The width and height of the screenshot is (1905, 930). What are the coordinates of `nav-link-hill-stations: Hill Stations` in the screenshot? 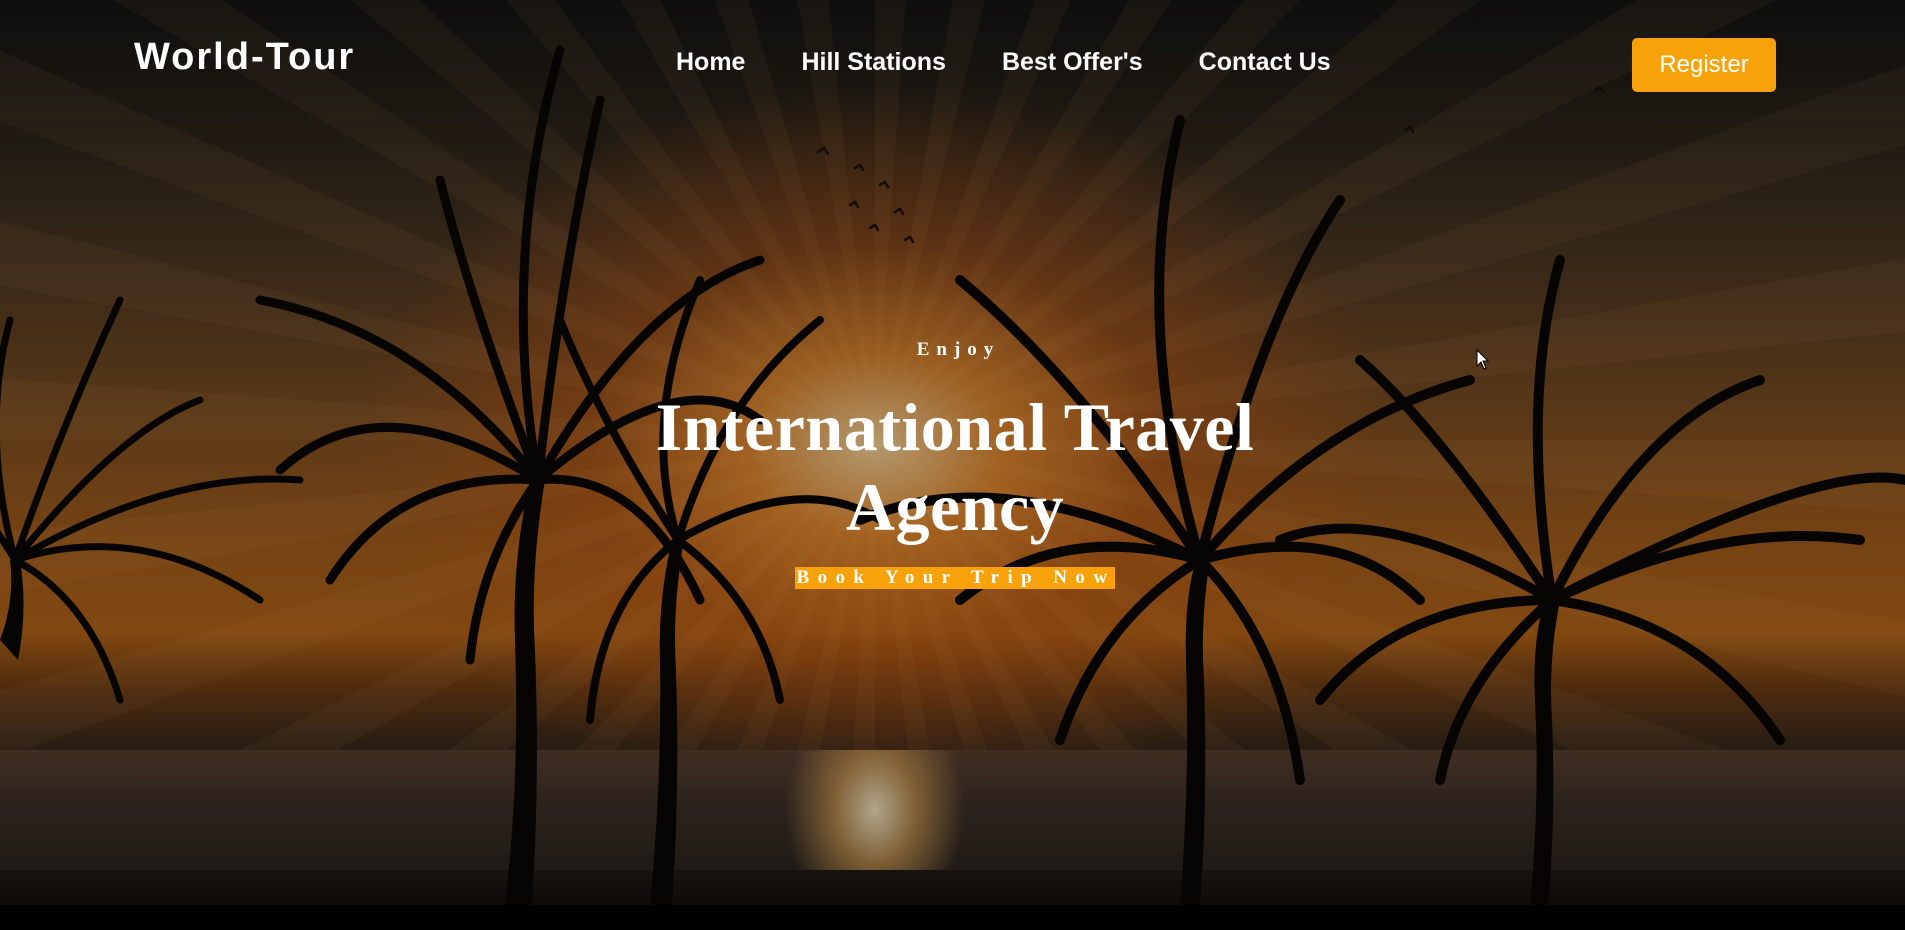 It's located at (873, 62).